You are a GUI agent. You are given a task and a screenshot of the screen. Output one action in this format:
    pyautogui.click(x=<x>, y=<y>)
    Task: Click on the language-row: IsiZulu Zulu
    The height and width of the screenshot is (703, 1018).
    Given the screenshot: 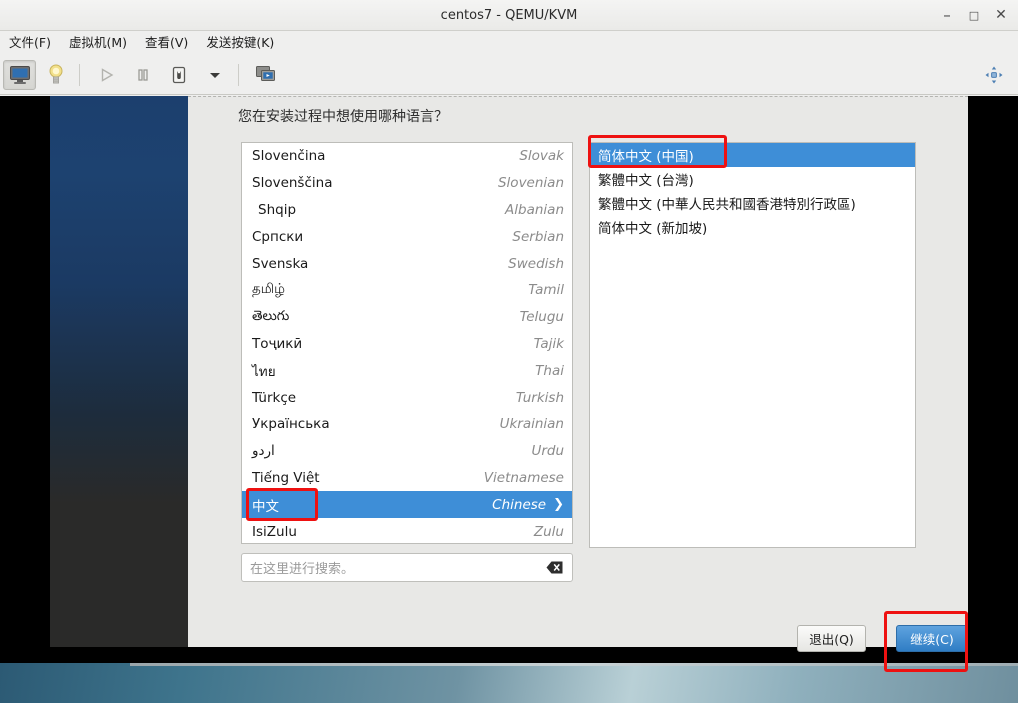 What is the action you would take?
    pyautogui.click(x=407, y=530)
    